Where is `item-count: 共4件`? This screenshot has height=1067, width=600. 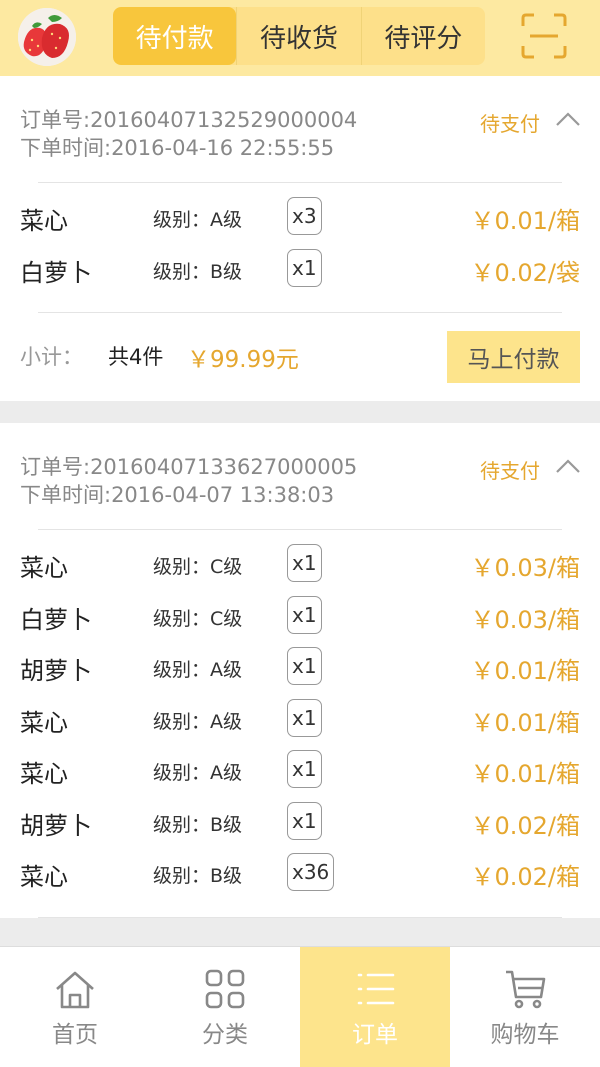 item-count: 共4件 is located at coordinates (136, 357).